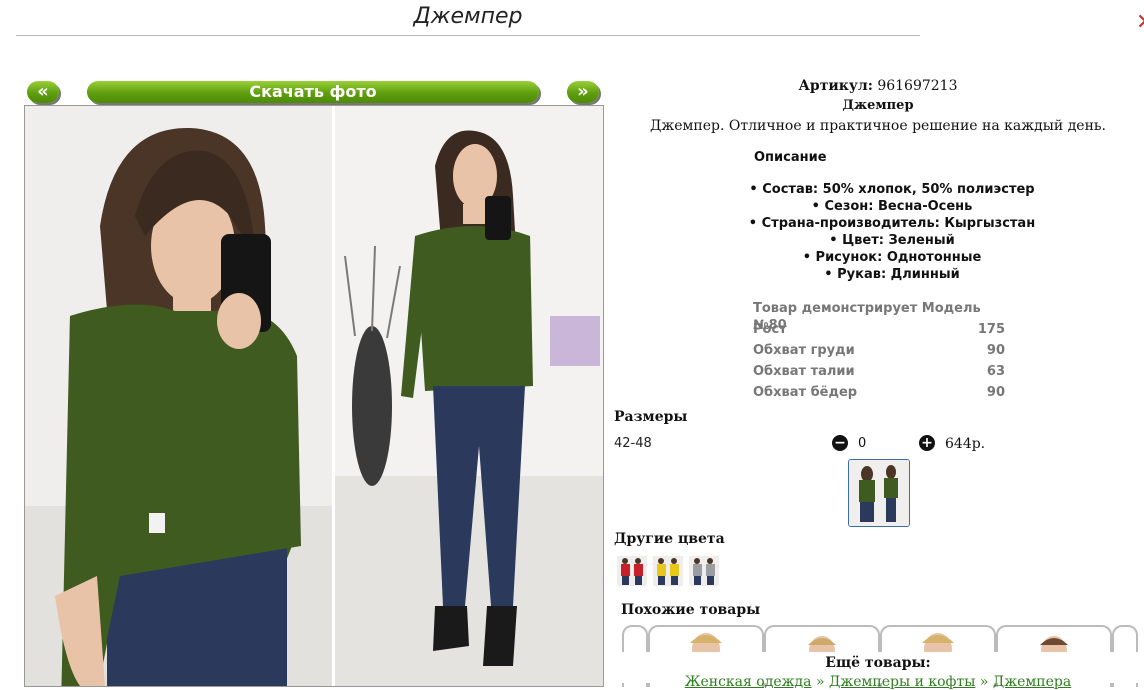 The width and height of the screenshot is (1144, 690). Describe the element at coordinates (892, 223) in the screenshot. I see `property-item: • Страна-производитель: Кыргызстан` at that location.